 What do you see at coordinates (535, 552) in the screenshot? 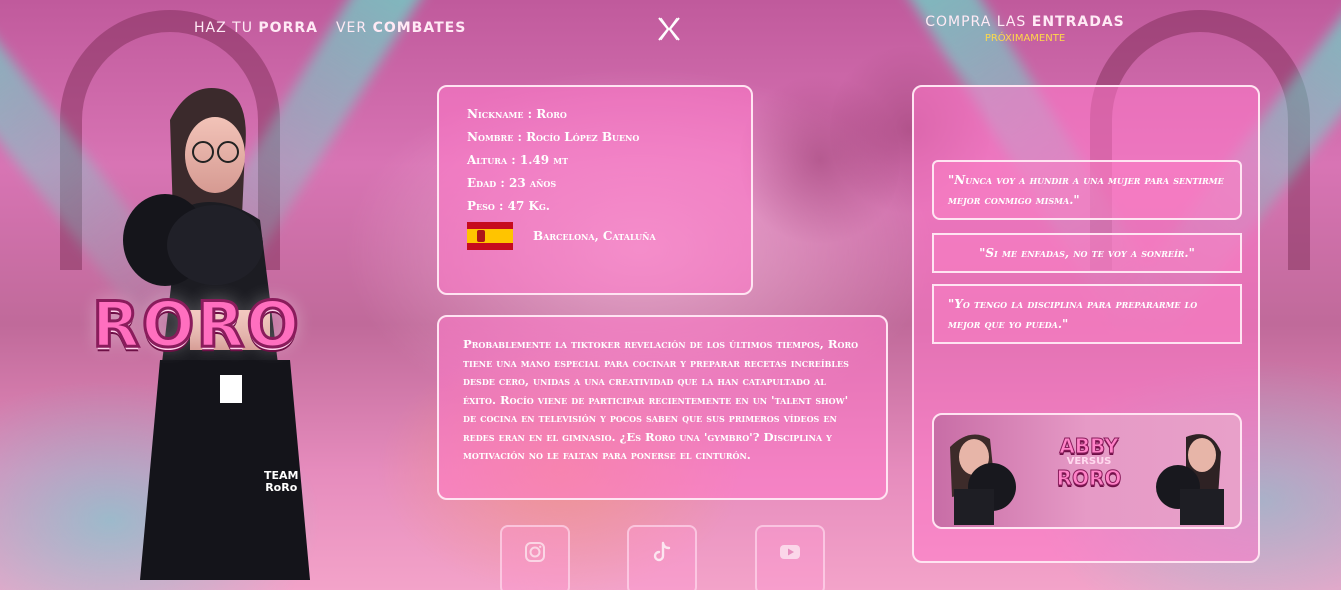
I see `instagram-icon` at bounding box center [535, 552].